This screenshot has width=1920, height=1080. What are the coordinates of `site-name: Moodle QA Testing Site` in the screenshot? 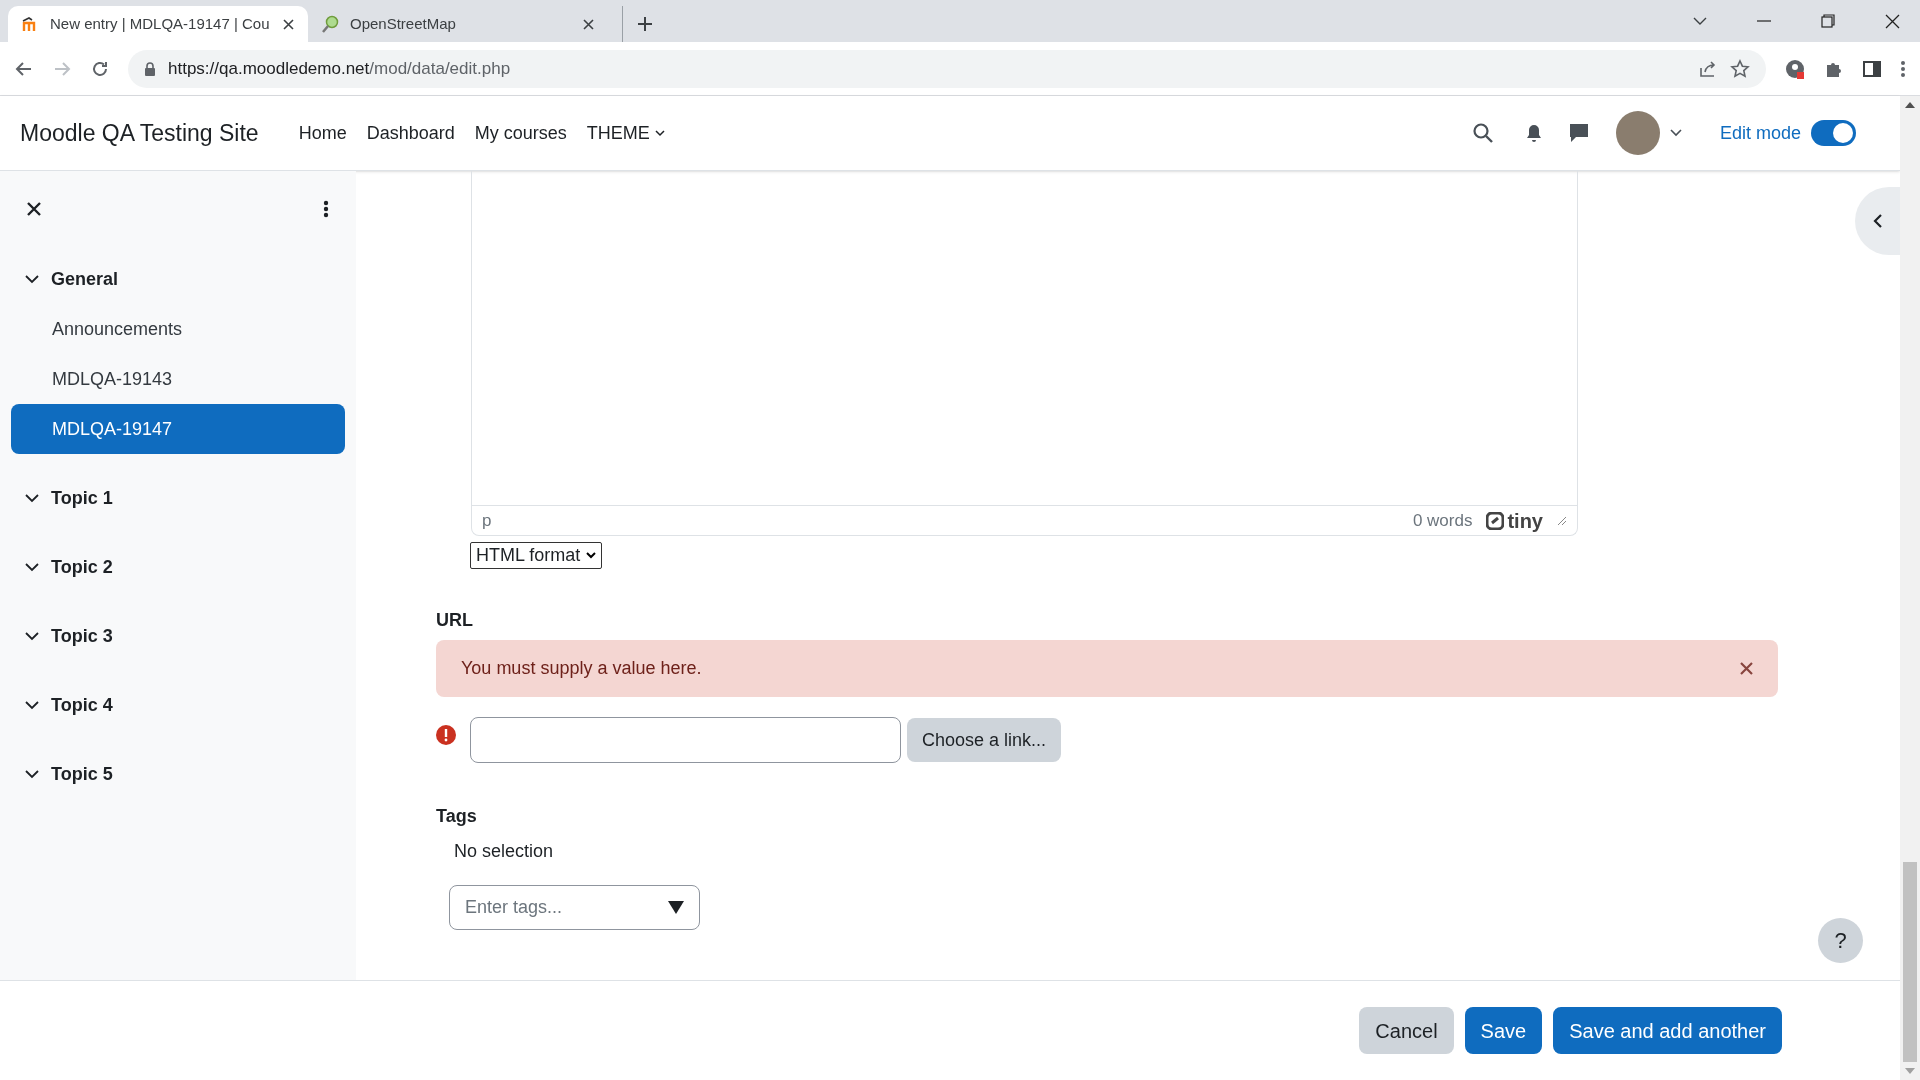 It's located at (139, 133).